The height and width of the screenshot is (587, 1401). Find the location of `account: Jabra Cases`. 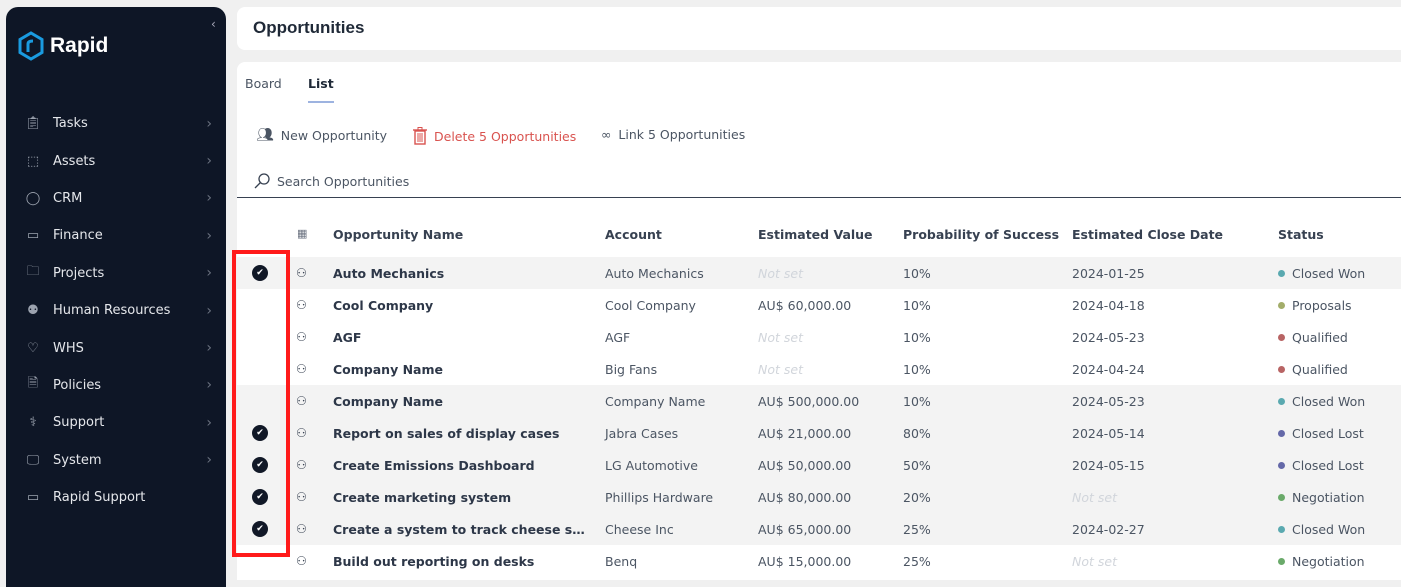

account: Jabra Cases is located at coordinates (641, 433).